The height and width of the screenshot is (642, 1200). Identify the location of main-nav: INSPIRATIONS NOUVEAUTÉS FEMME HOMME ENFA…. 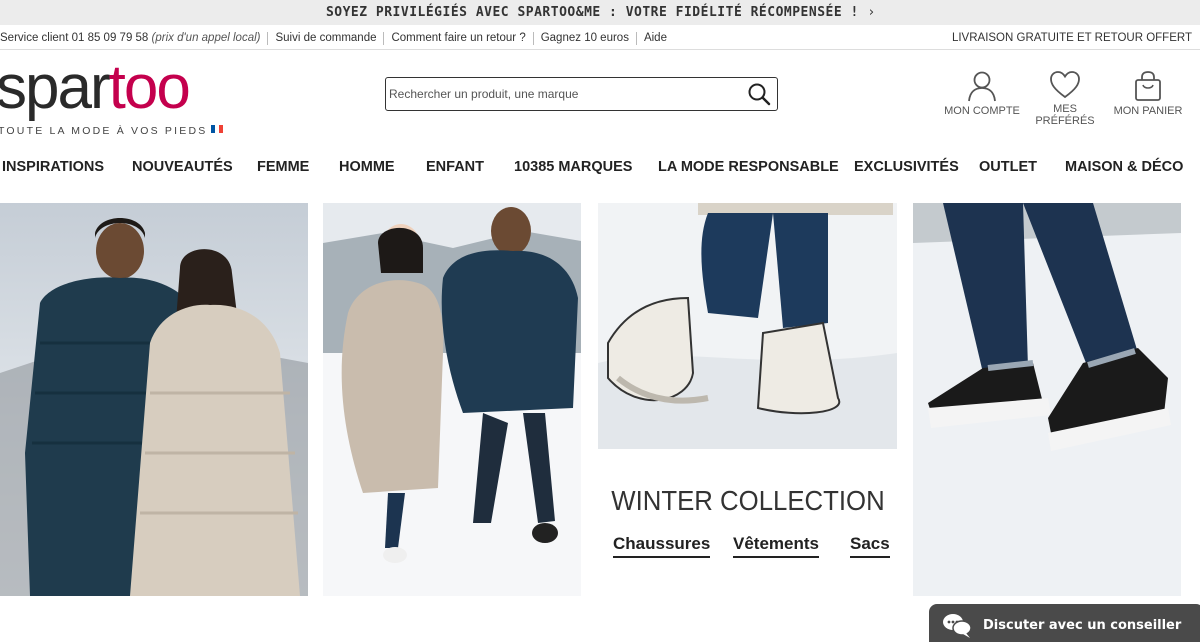
(600, 168).